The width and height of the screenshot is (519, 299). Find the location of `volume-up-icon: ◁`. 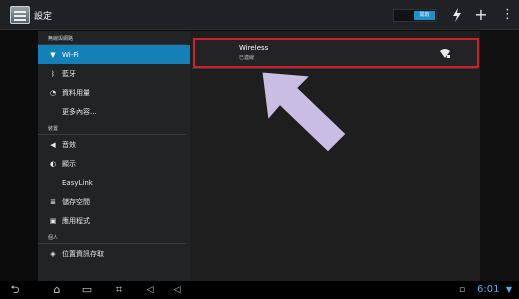

volume-up-icon: ◁ is located at coordinates (177, 290).